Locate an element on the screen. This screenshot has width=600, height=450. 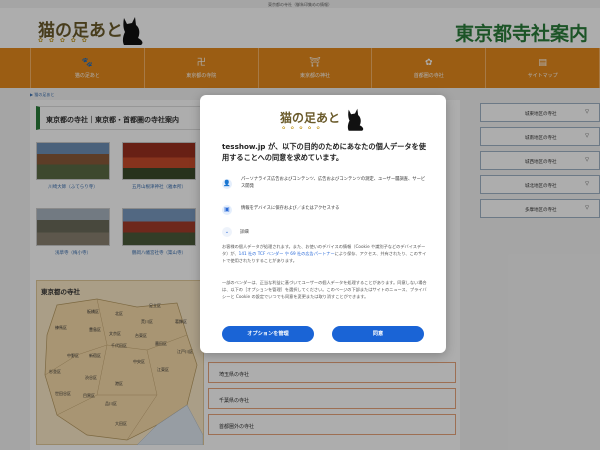
details-label: 詳細 is located at coordinates (244, 232).